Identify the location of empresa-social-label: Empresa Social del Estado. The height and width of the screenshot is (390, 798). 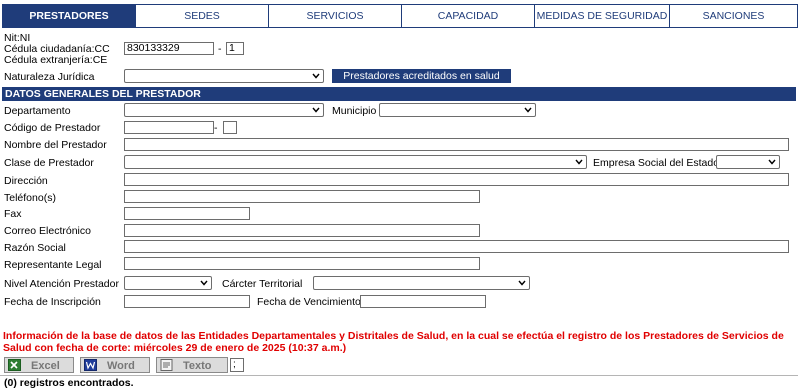
(656, 163).